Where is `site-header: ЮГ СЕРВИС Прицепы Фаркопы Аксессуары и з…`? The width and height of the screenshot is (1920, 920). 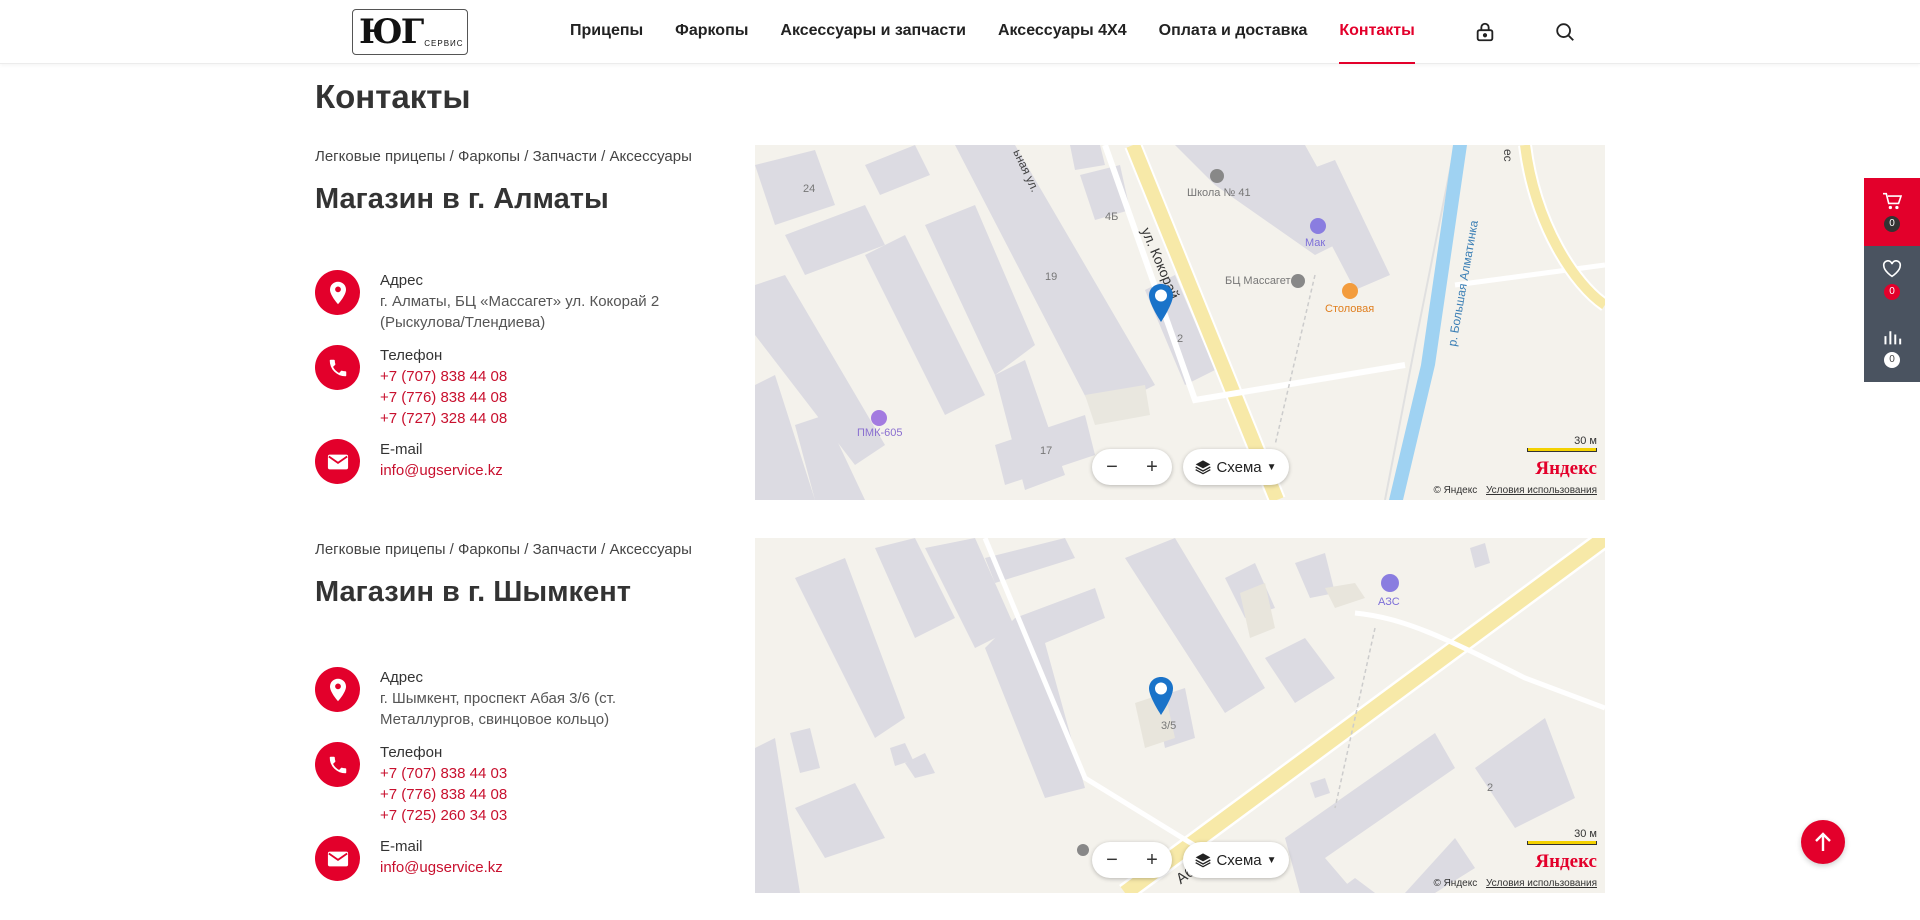
site-header: ЮГ СЕРВИС Прицепы Фаркопы Аксессуары и з… is located at coordinates (960, 32).